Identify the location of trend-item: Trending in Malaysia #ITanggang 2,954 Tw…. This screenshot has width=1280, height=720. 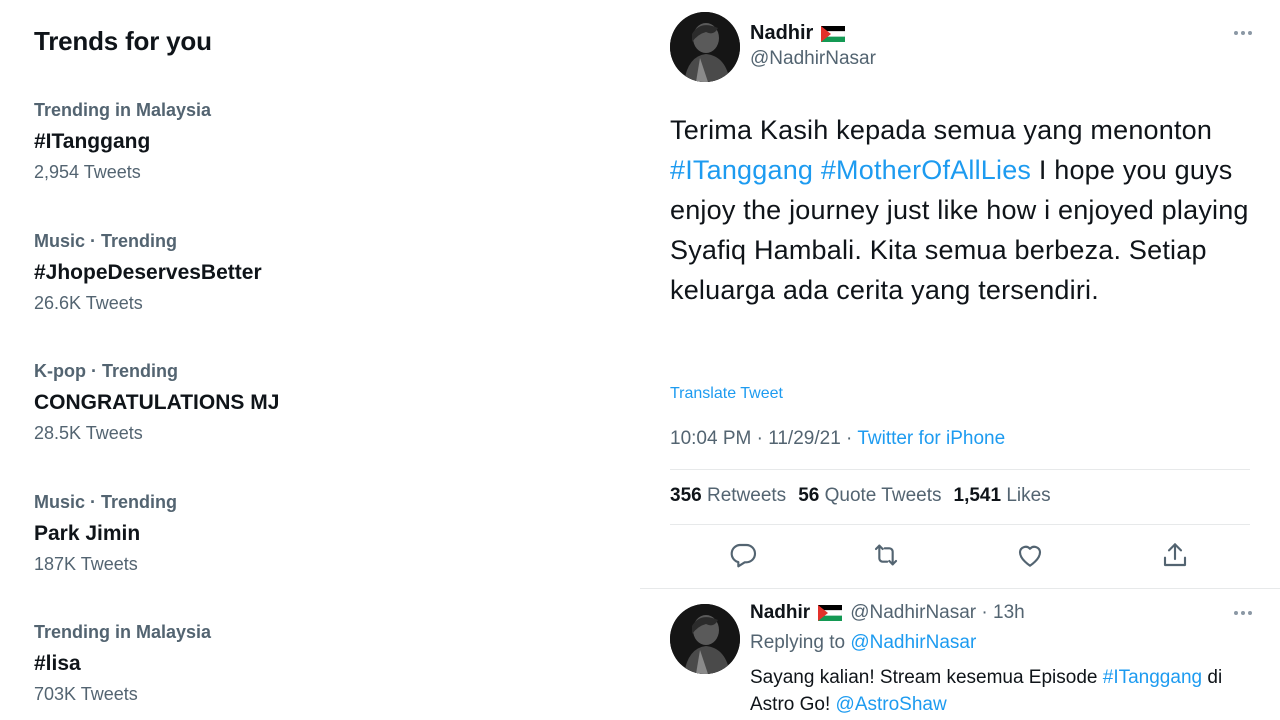
(314, 141).